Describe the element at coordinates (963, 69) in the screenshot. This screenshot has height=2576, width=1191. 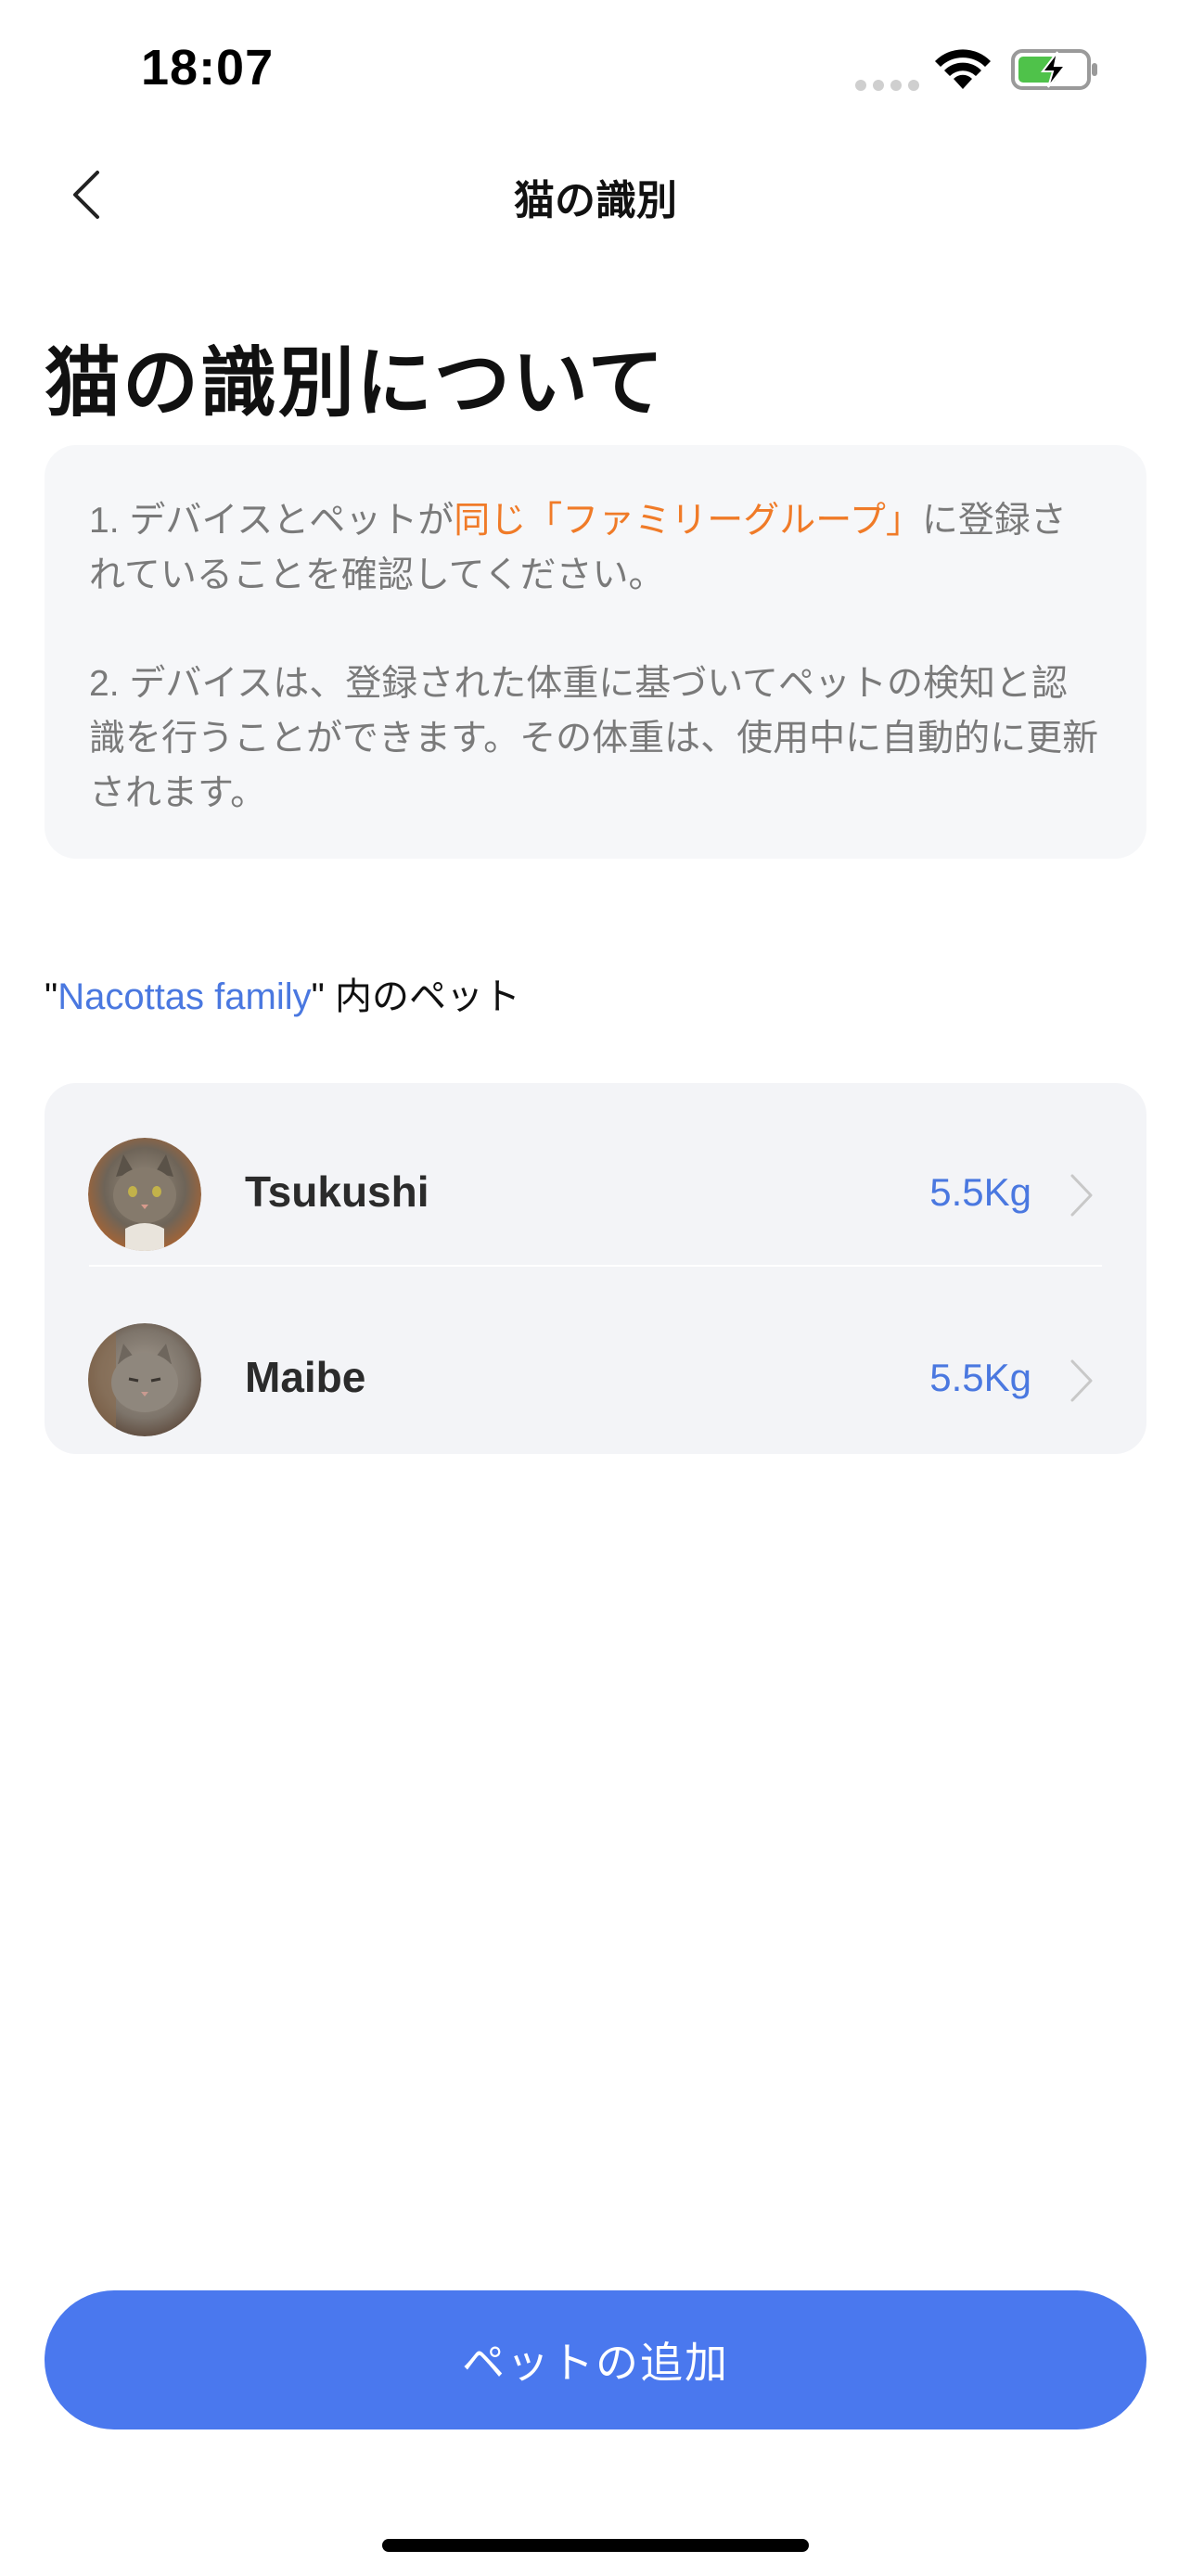
I see `wifi-icon` at that location.